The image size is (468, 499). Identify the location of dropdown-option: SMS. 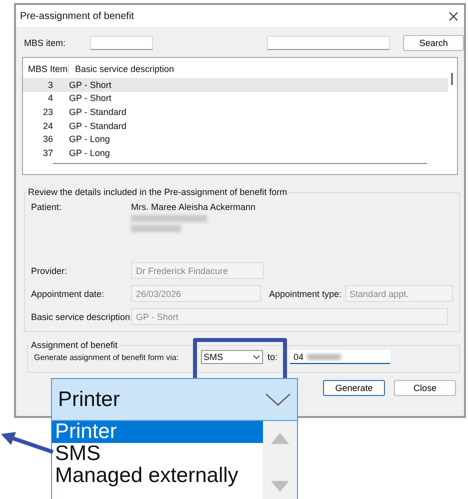
(157, 454).